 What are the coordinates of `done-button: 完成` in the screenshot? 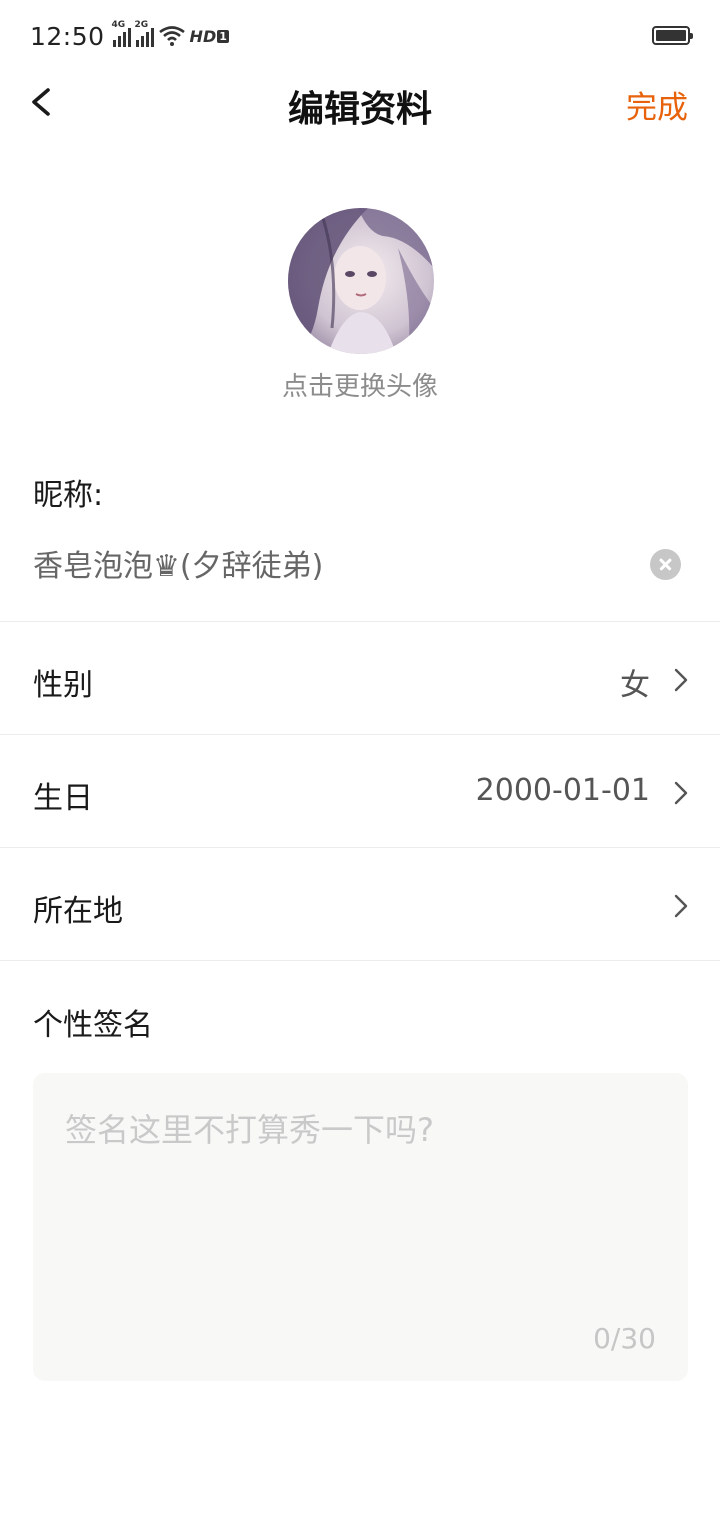 It's located at (657, 104).